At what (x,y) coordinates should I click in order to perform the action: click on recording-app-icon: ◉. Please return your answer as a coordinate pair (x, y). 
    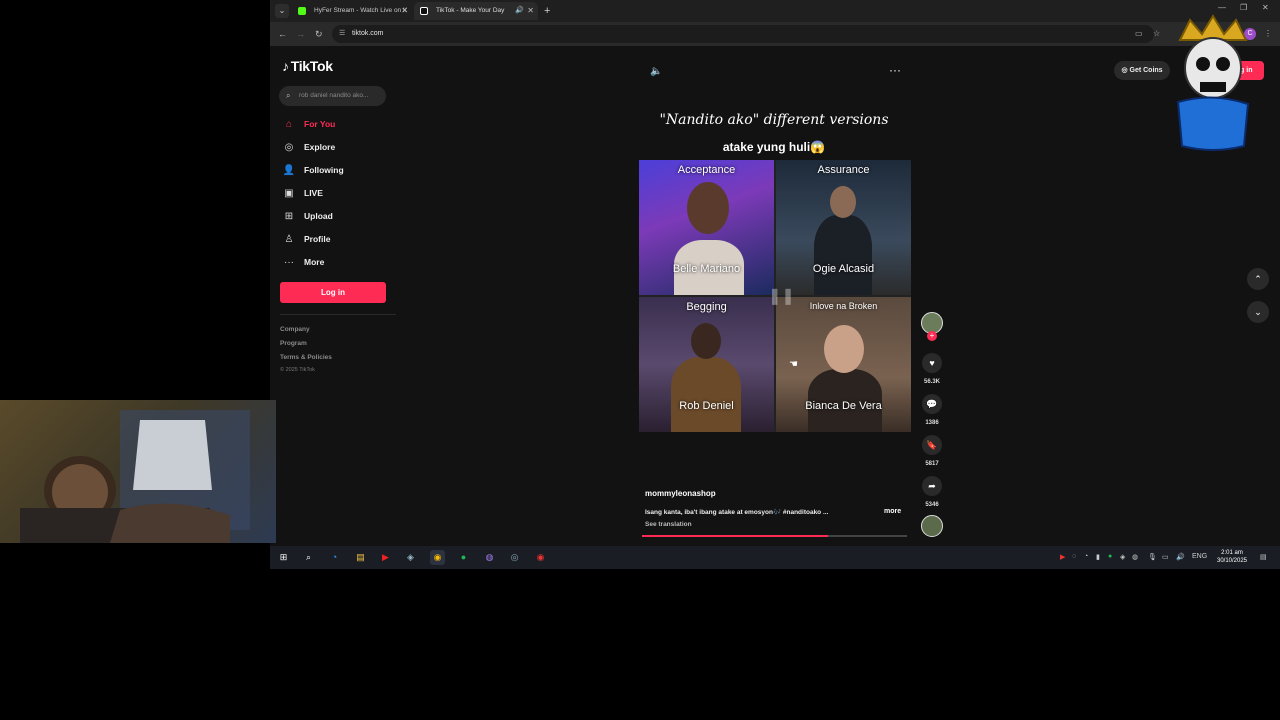
    Looking at the image, I should click on (540, 557).